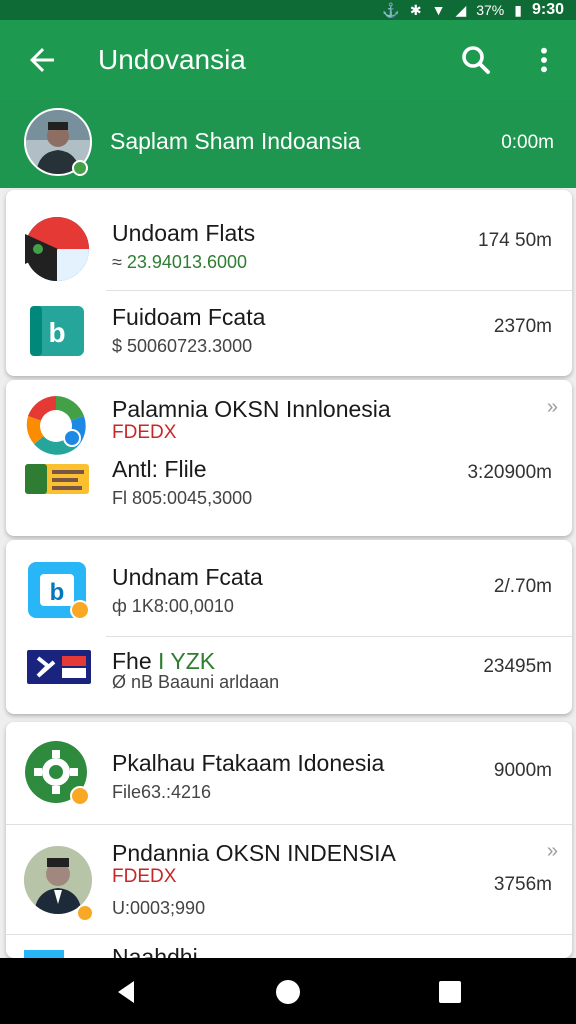 The height and width of the screenshot is (1024, 576). What do you see at coordinates (522, 326) in the screenshot?
I see `item-meta: 2370m` at bounding box center [522, 326].